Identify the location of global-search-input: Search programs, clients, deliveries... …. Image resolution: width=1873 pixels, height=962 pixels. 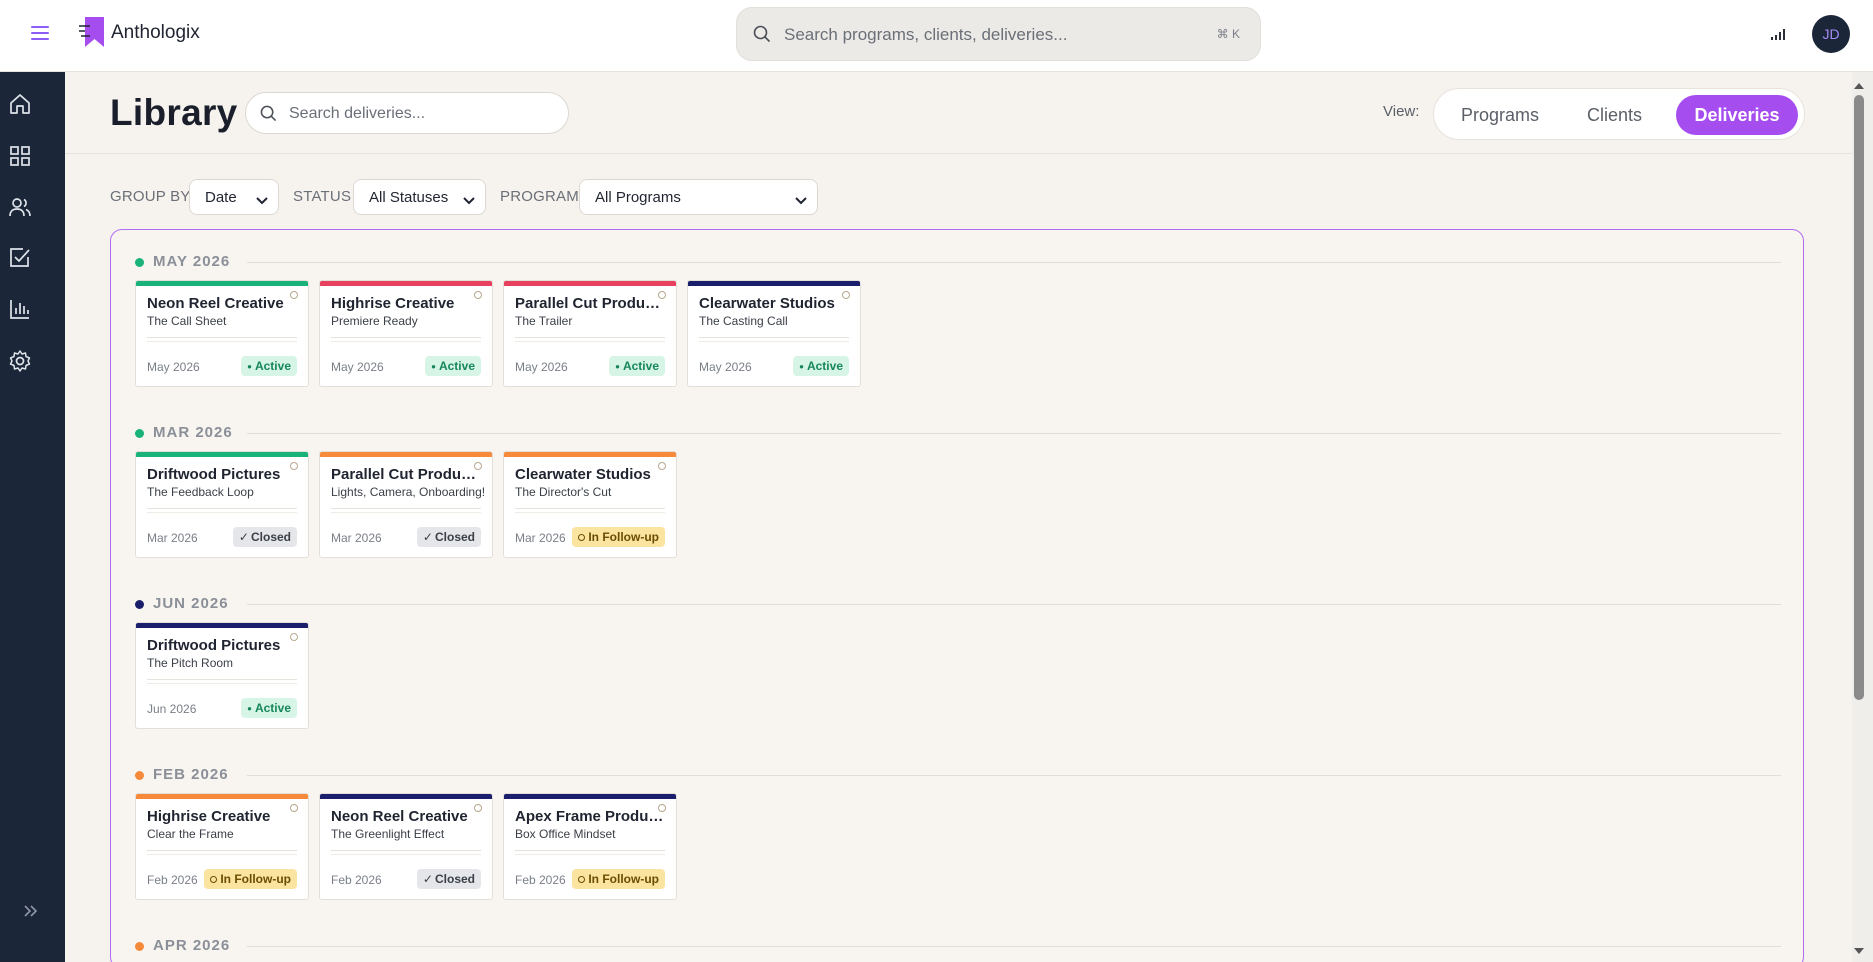
(998, 34).